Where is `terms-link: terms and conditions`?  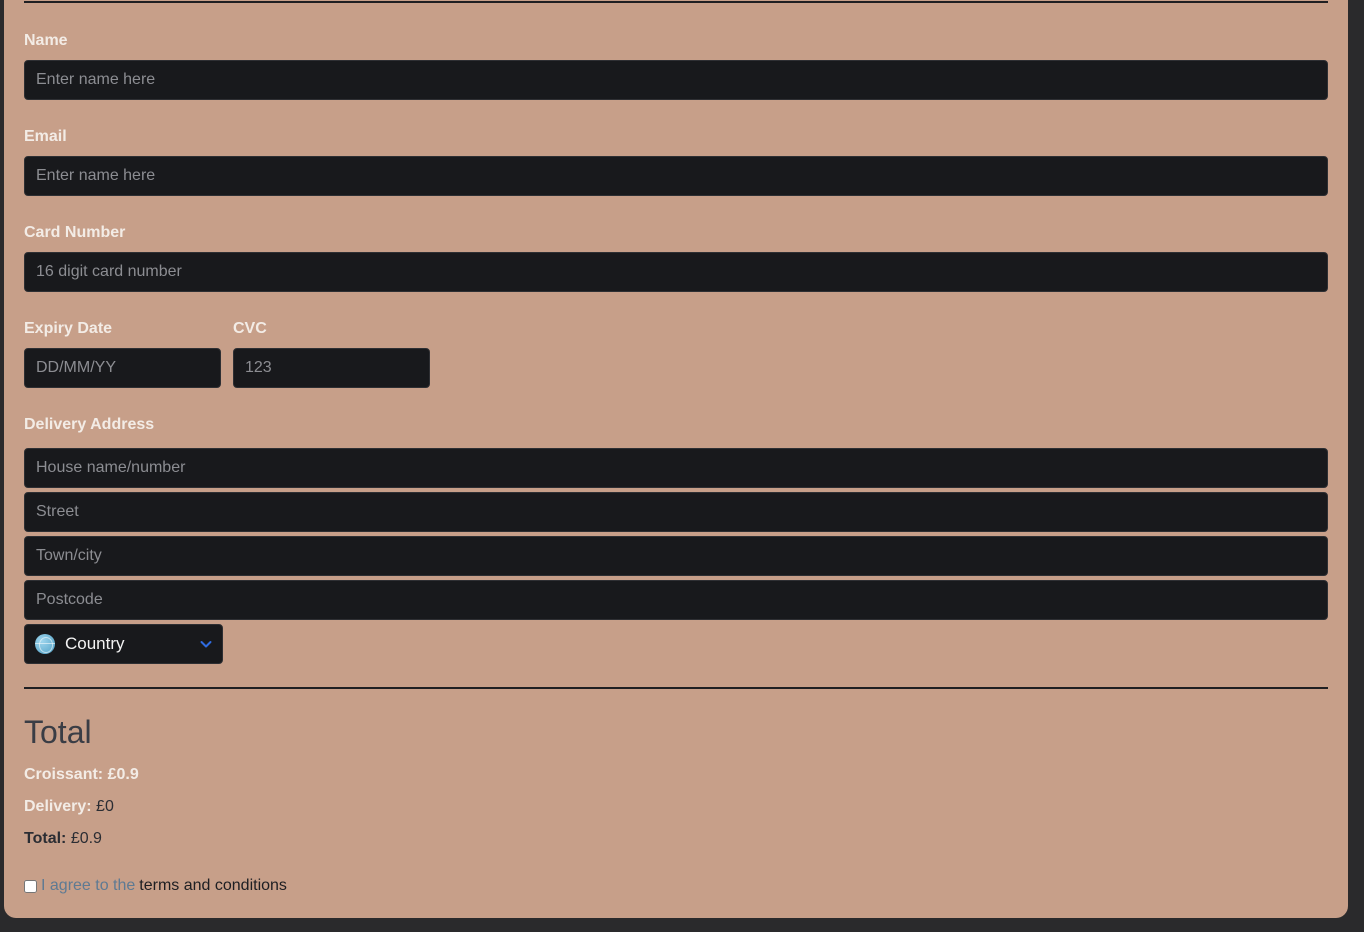 terms-link: terms and conditions is located at coordinates (213, 886).